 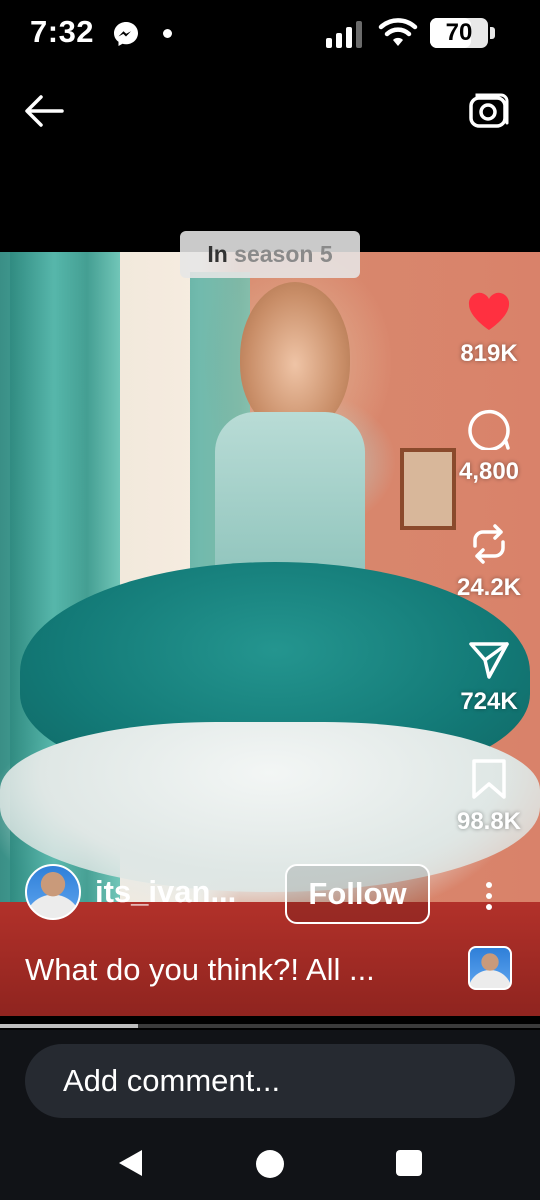 I want to click on nav-recents-icon, so click(x=409, y=1163).